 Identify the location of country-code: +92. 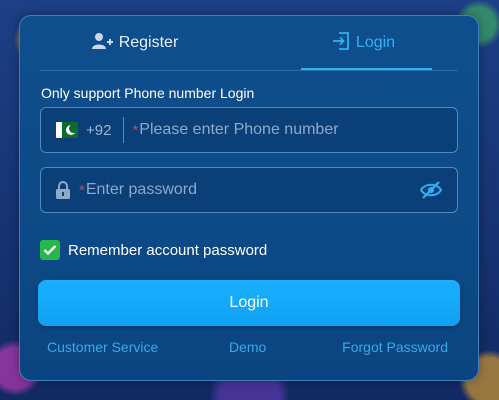
(98, 130).